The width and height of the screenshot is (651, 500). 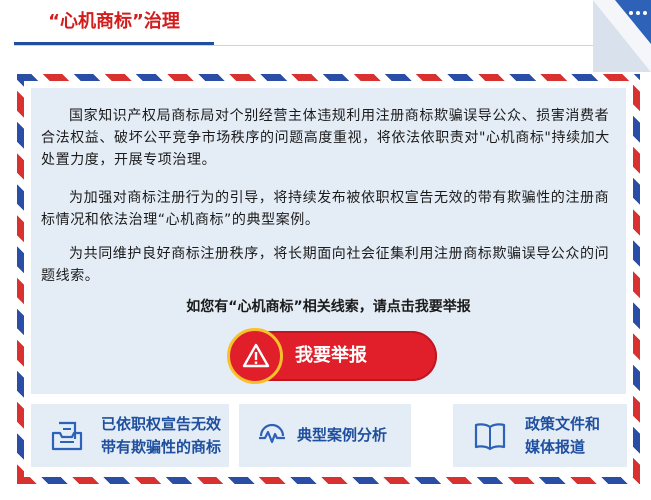 I want to click on alert-icon-badge, so click(x=255, y=356).